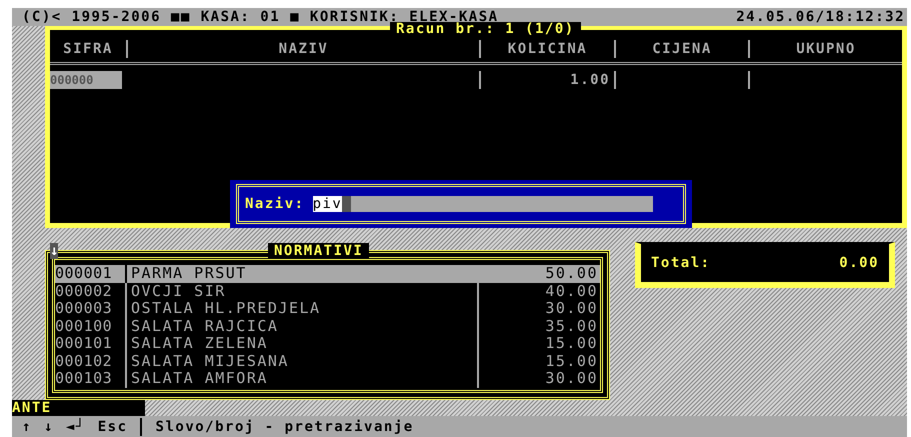  What do you see at coordinates (78, 408) in the screenshot?
I see `user-name: ANTE` at bounding box center [78, 408].